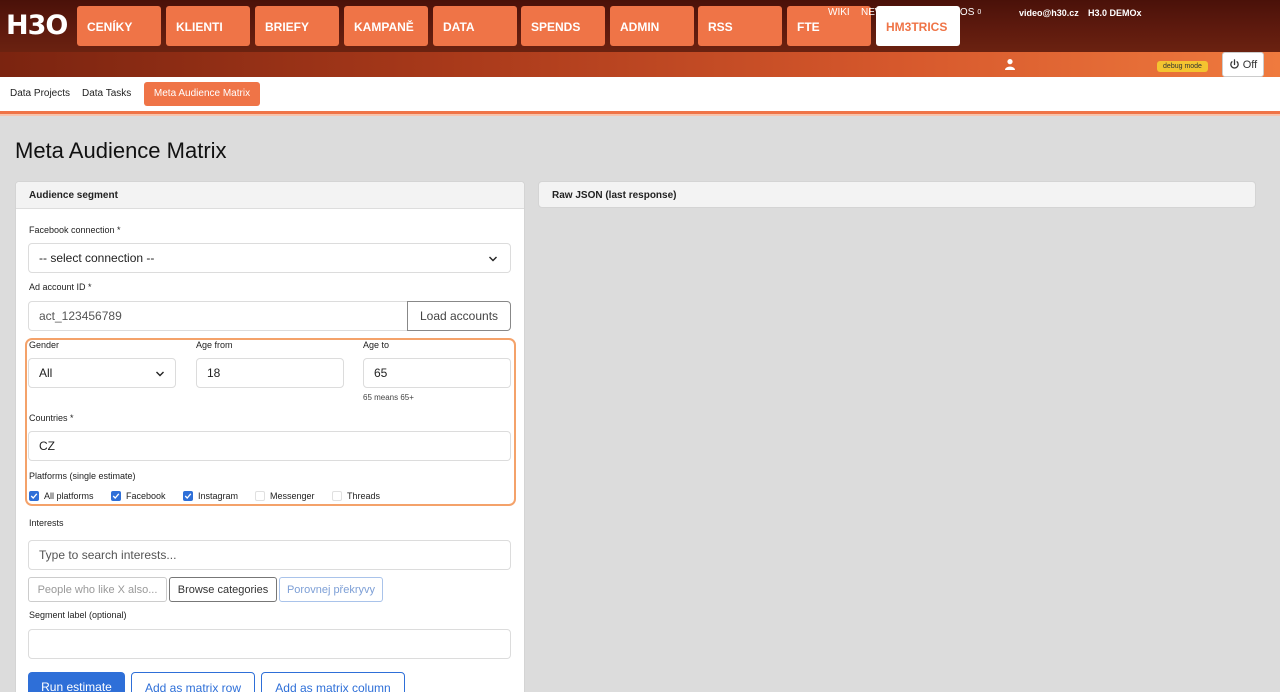  I want to click on load-accounts-button: Load accounts, so click(459, 316).